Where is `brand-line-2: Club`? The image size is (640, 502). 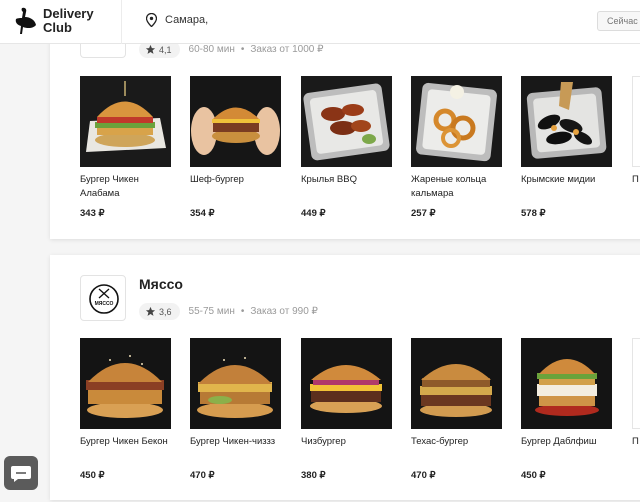 brand-line-2: Club is located at coordinates (57, 27).